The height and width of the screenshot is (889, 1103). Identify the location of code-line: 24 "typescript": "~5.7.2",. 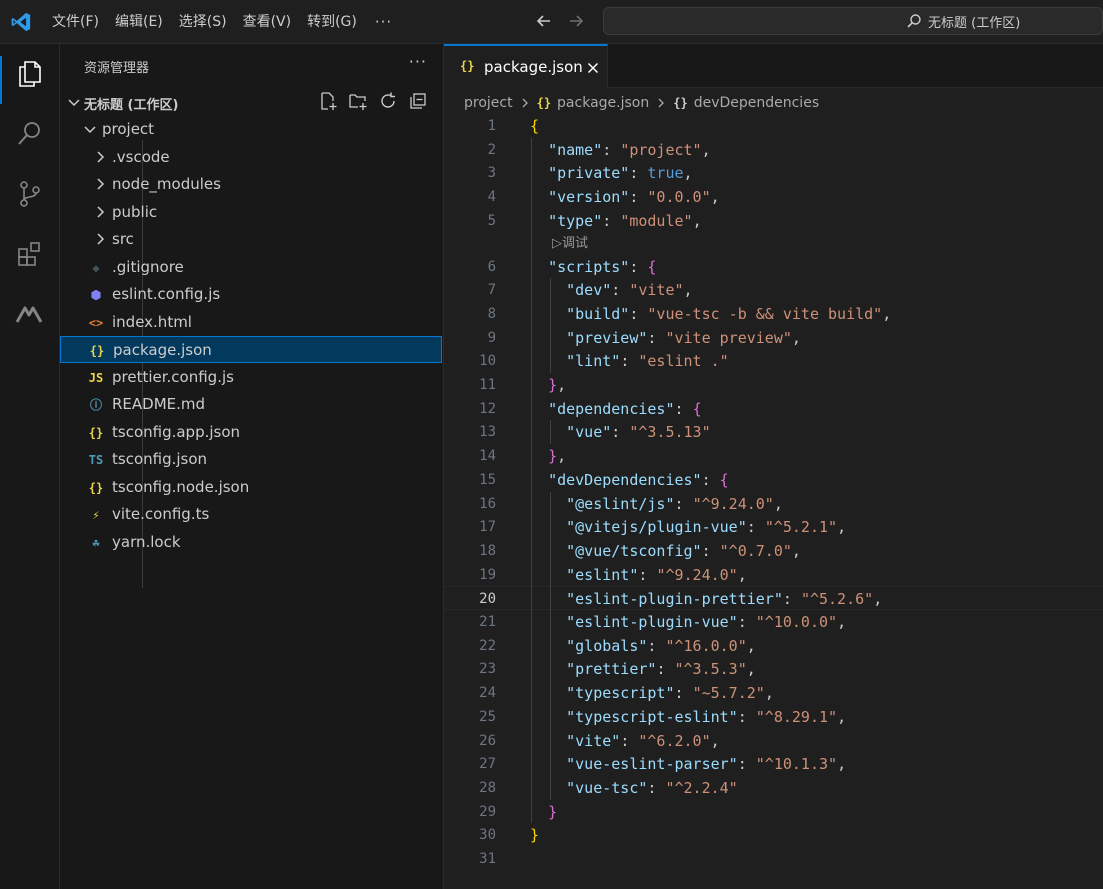
(773, 693).